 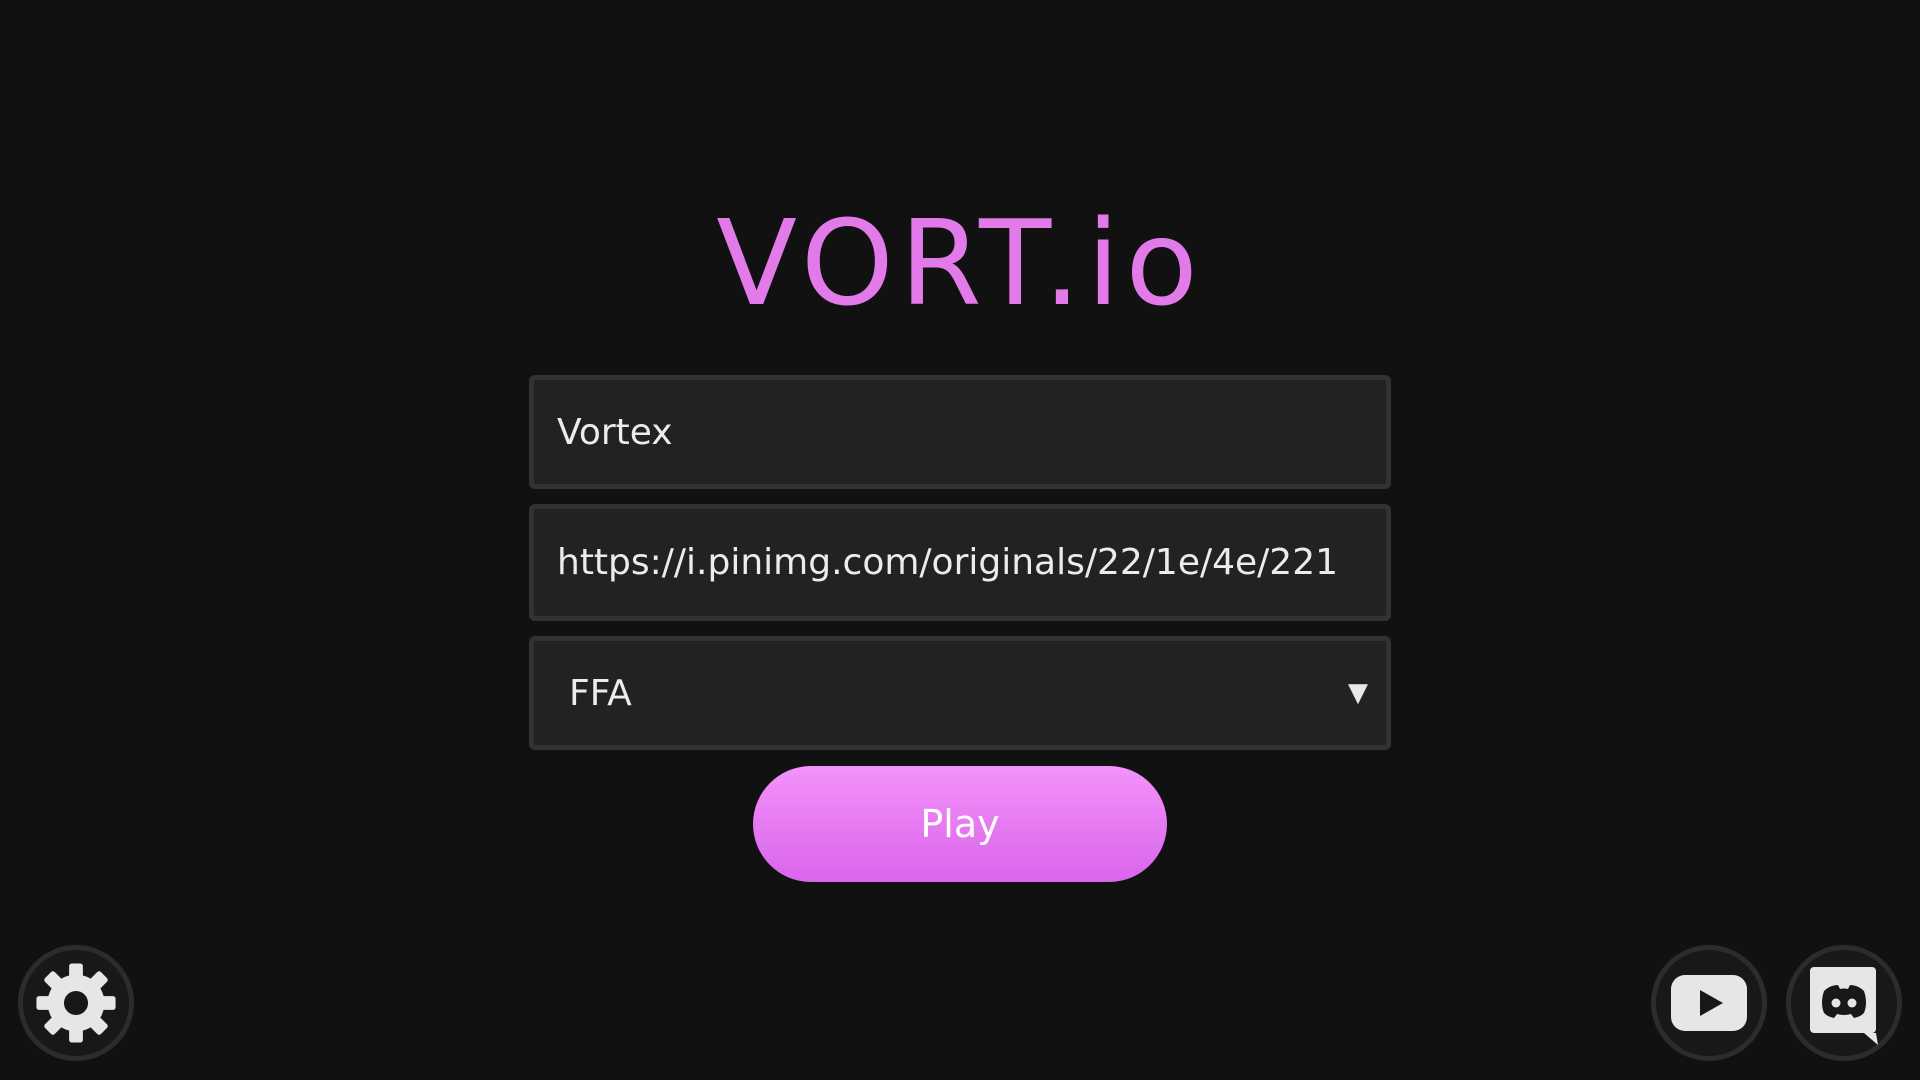 I want to click on gear-icon, so click(x=76, y=1003).